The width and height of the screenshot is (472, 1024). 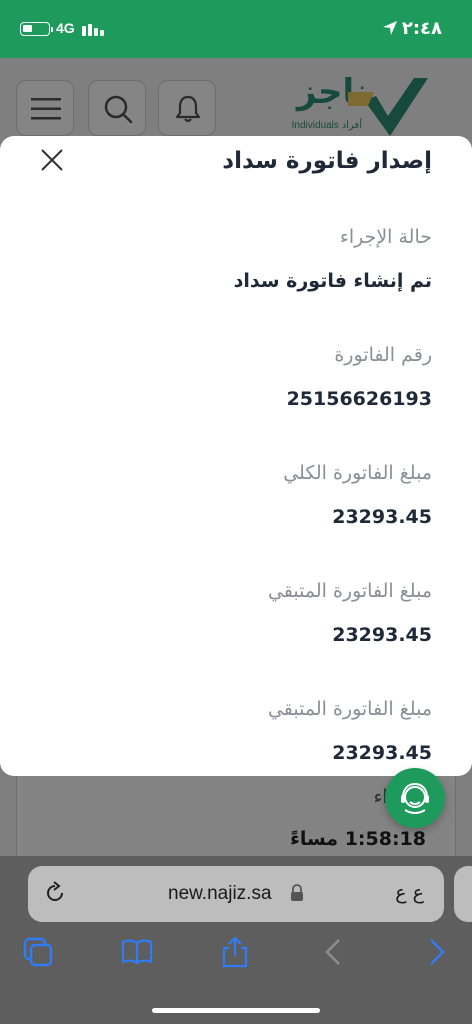 What do you see at coordinates (382, 517) in the screenshot?
I see `field-value-total-amount: 23293.45` at bounding box center [382, 517].